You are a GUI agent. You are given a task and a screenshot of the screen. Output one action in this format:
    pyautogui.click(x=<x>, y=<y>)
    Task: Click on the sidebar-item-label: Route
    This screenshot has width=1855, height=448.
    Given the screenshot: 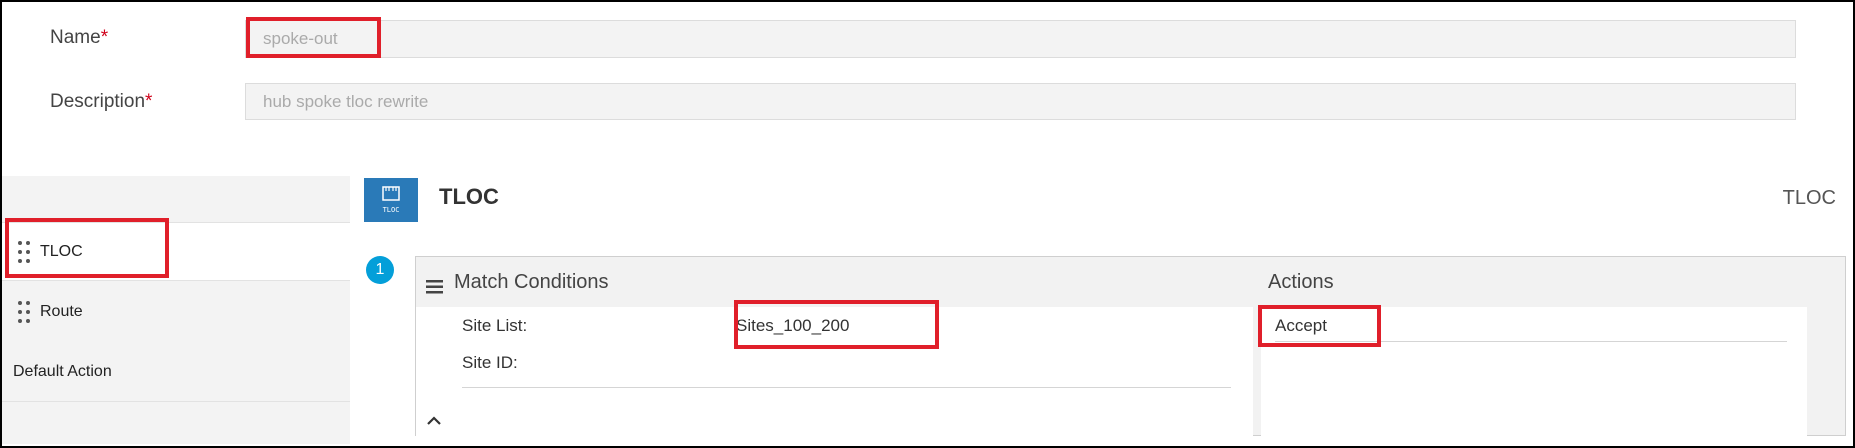 What is the action you would take?
    pyautogui.click(x=61, y=311)
    